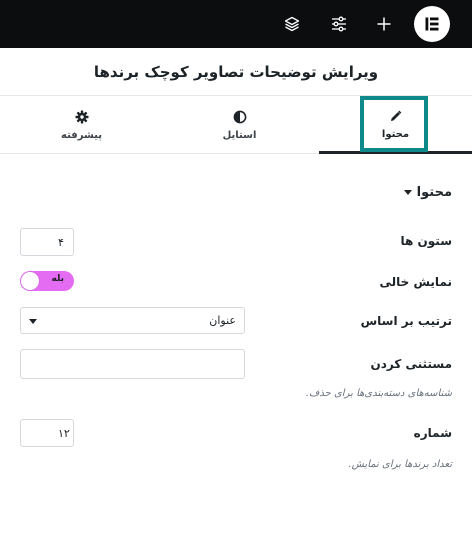  I want to click on columns-label: ستون ها, so click(426, 241).